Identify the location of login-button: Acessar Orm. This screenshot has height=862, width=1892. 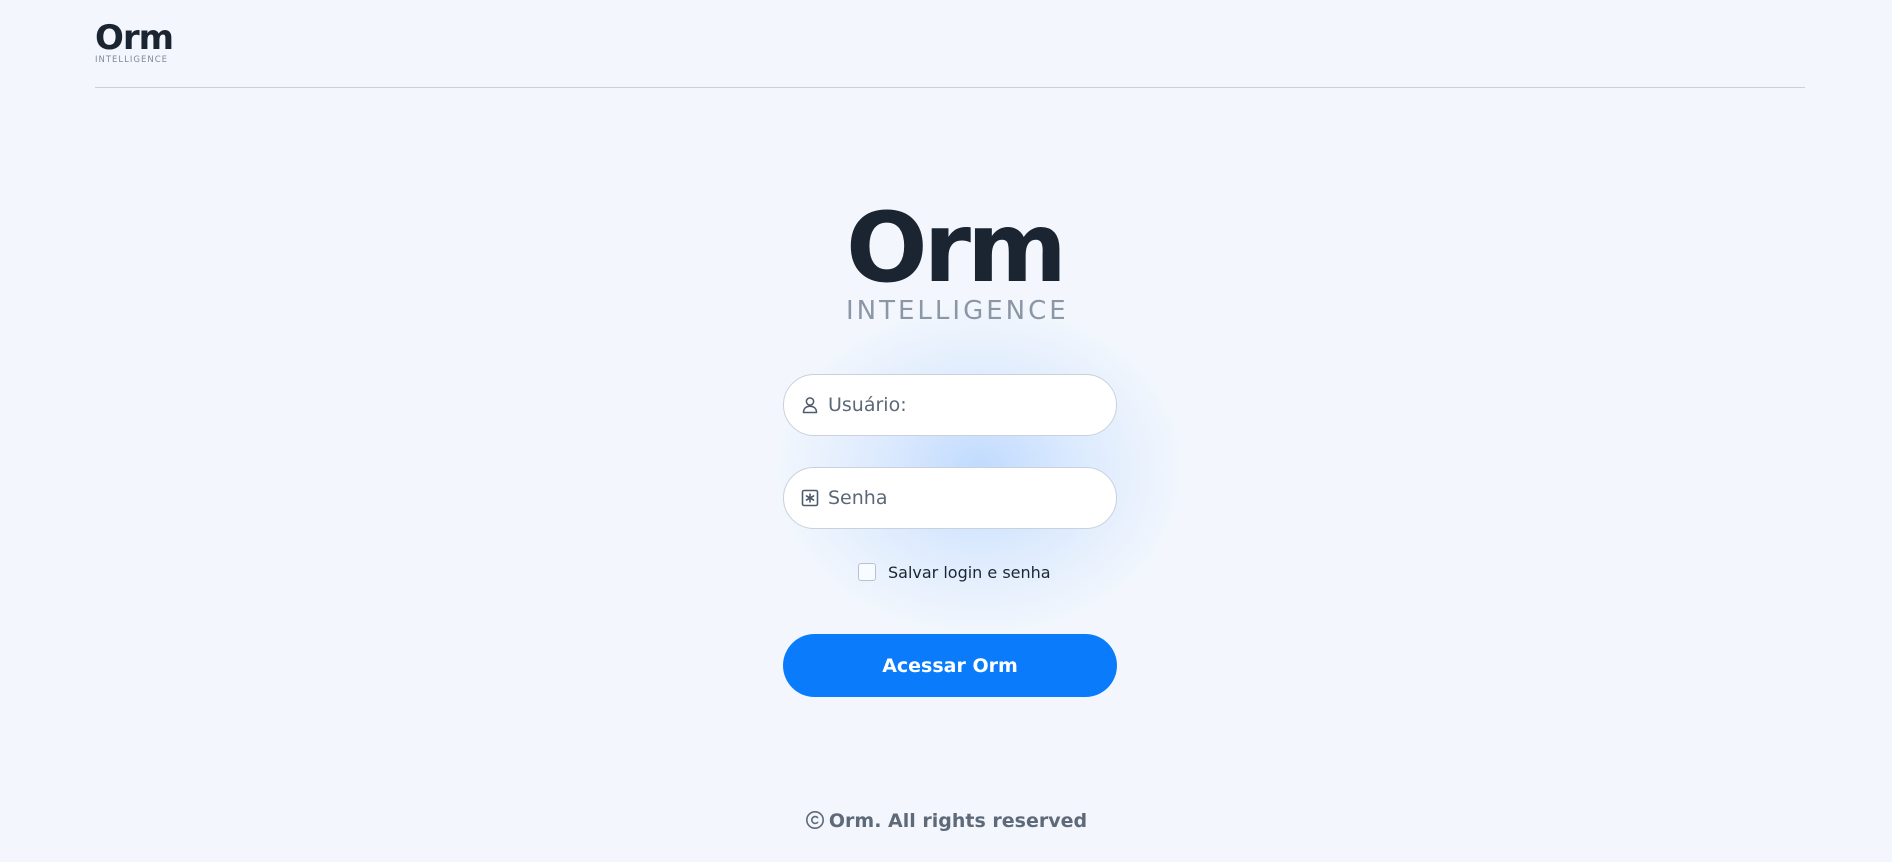
(950, 665).